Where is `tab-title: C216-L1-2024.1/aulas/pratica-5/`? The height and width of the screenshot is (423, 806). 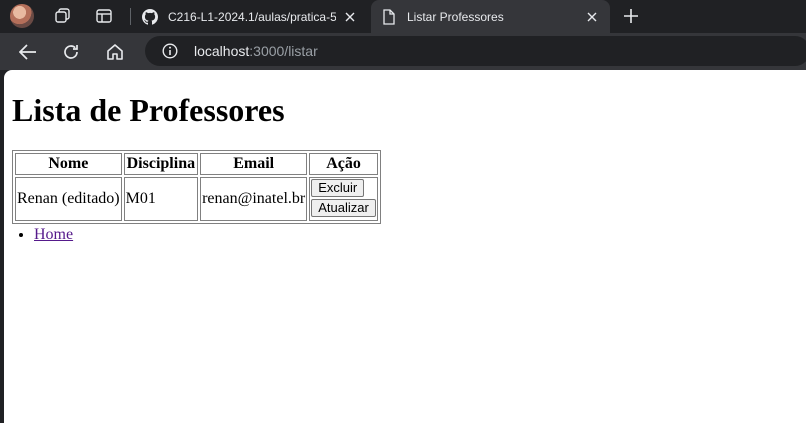
tab-title: C216-L1-2024.1/aulas/pratica-5/ is located at coordinates (252, 16).